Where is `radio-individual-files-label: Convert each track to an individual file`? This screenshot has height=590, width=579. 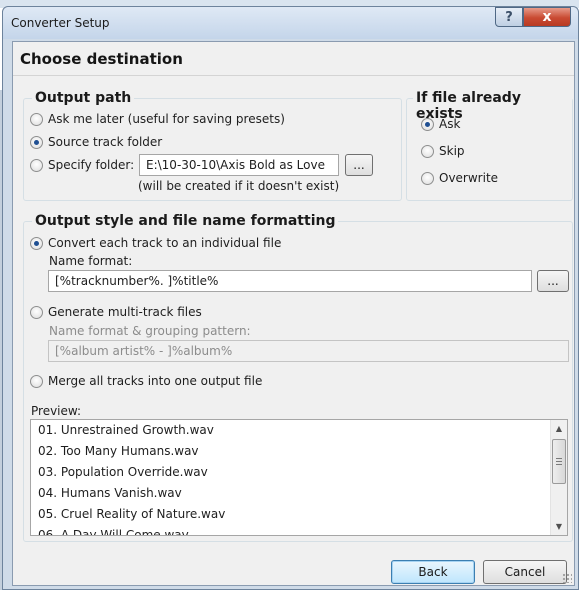
radio-individual-files-label: Convert each track to an individual file is located at coordinates (165, 243).